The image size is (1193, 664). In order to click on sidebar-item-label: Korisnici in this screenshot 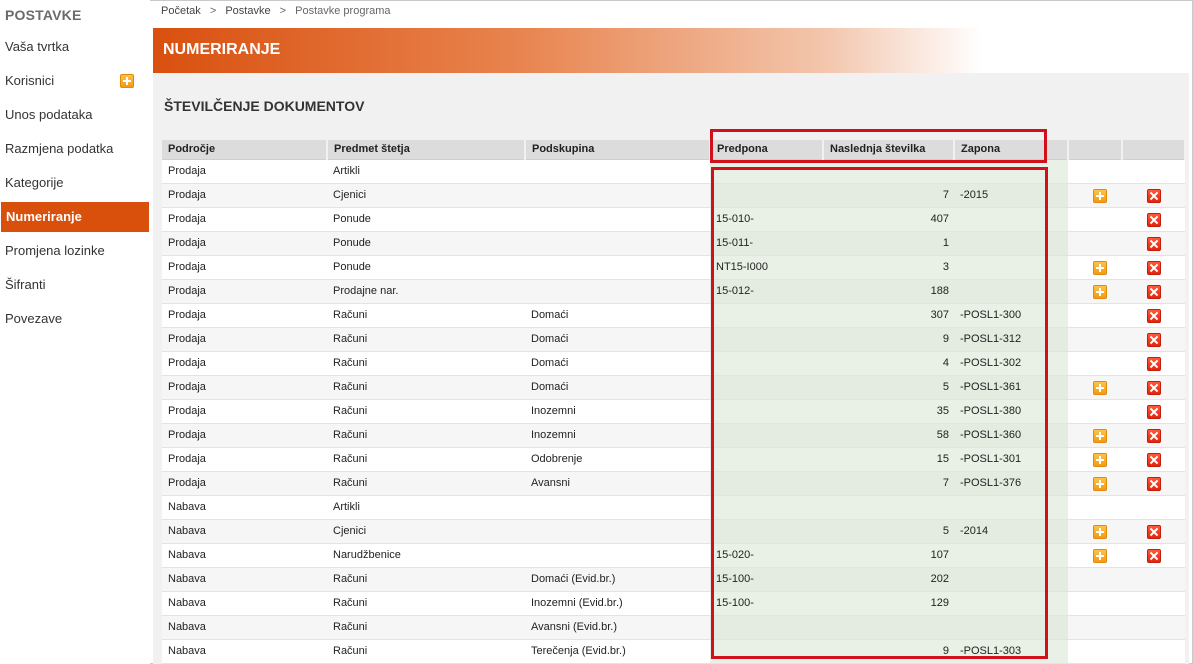, I will do `click(30, 80)`.